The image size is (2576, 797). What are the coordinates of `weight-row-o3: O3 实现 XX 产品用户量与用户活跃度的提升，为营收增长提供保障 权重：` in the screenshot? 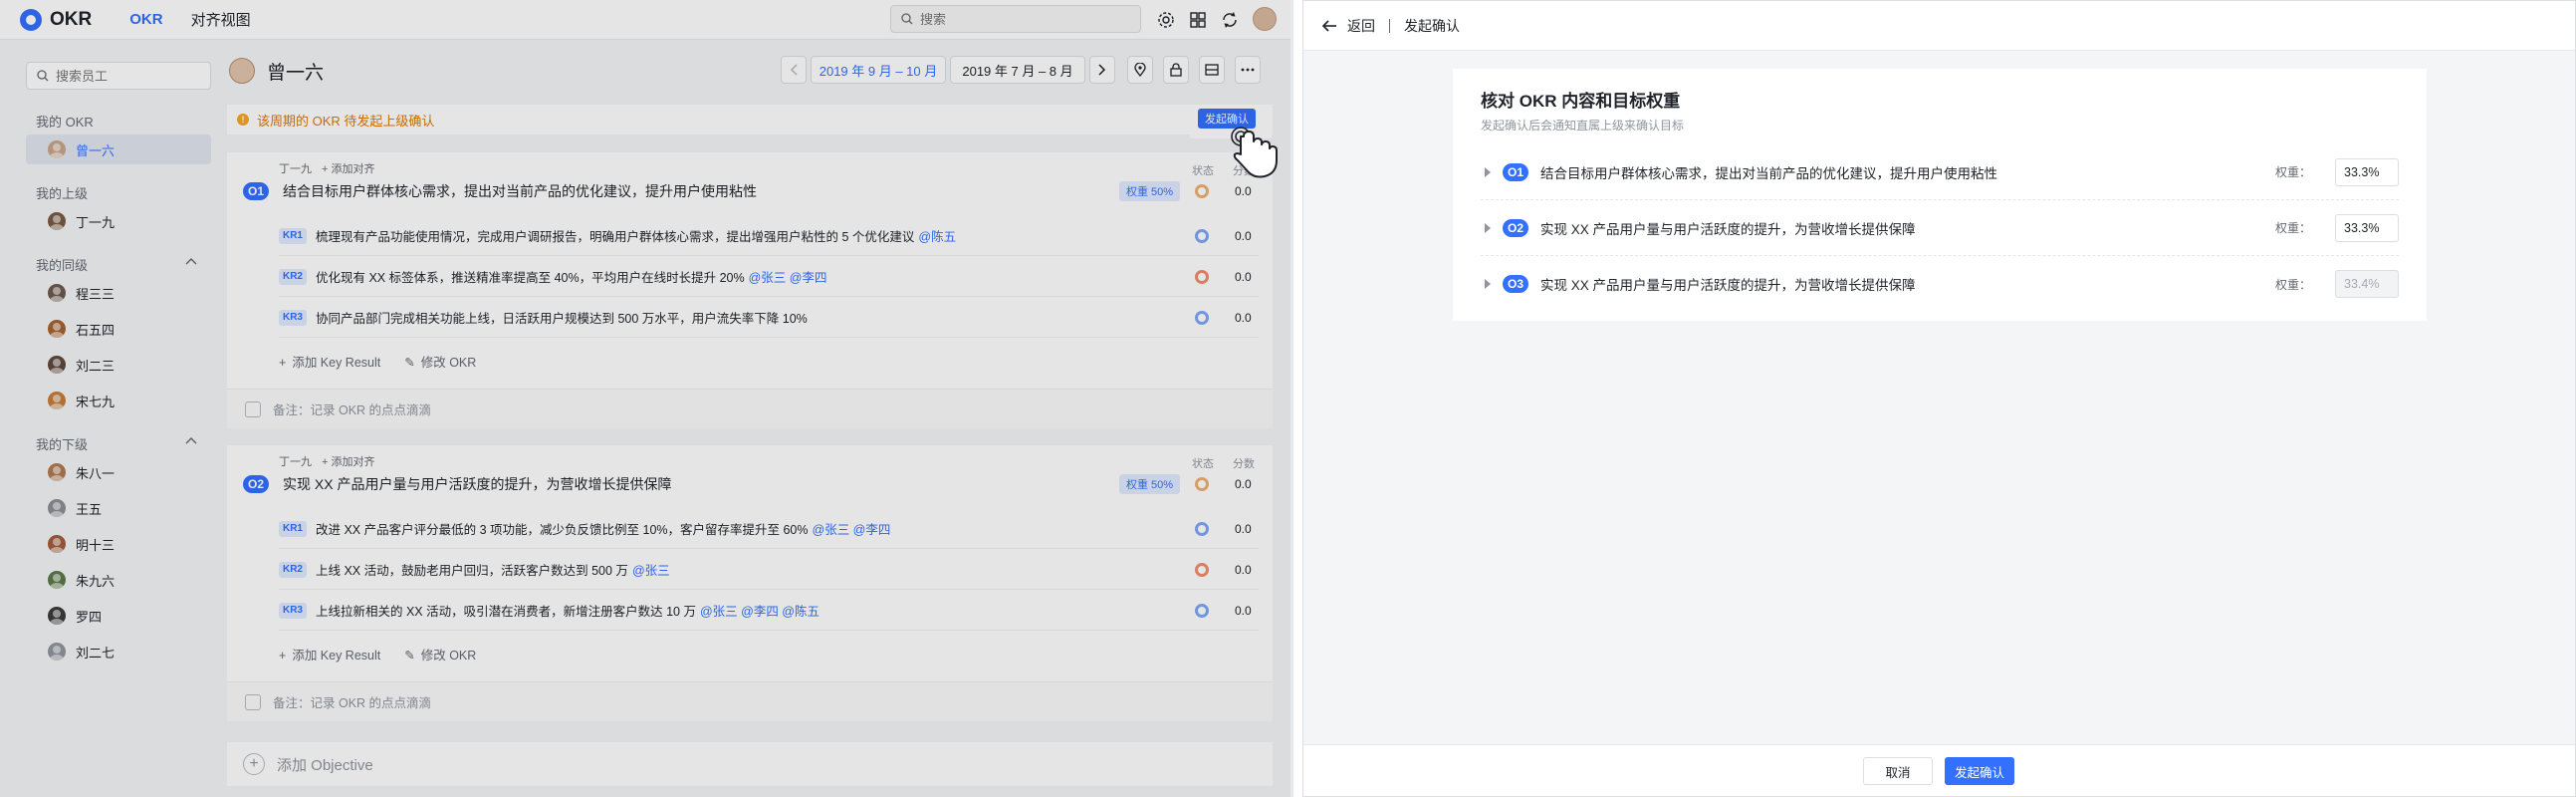 It's located at (1940, 284).